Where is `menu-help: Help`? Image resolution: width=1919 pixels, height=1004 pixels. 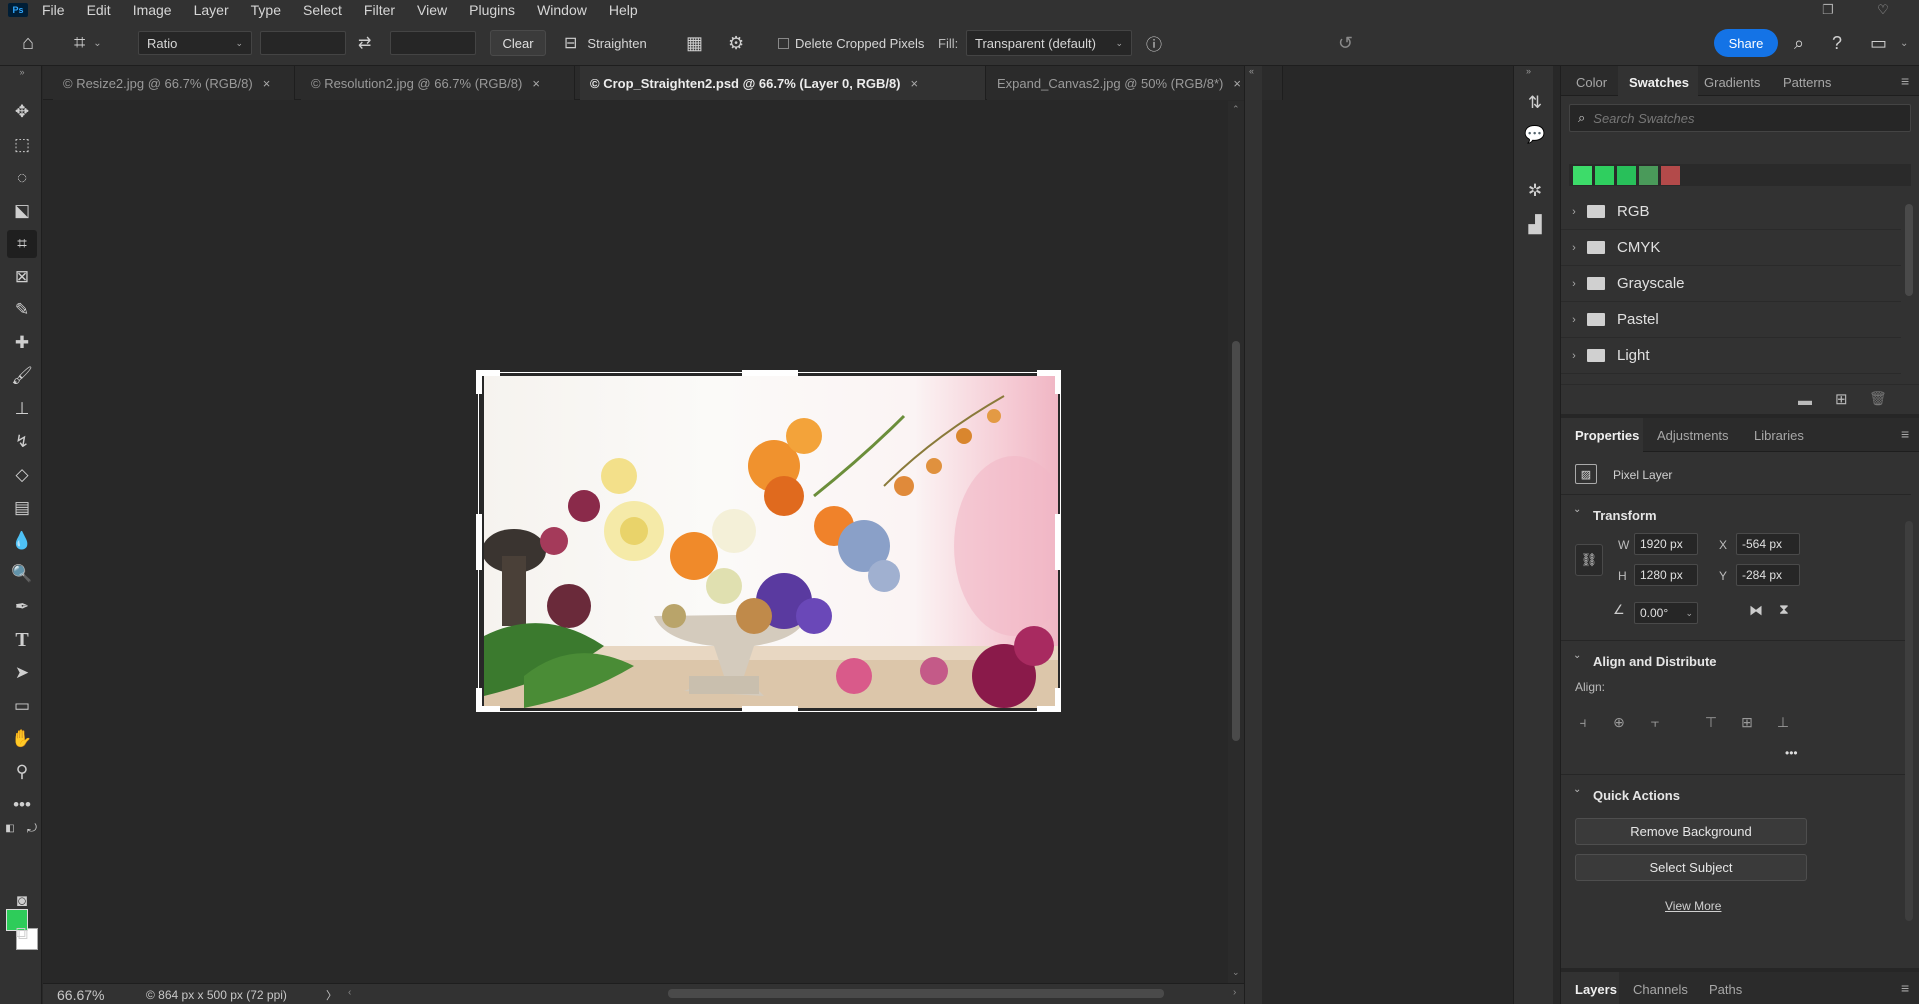
menu-help: Help is located at coordinates (623, 10).